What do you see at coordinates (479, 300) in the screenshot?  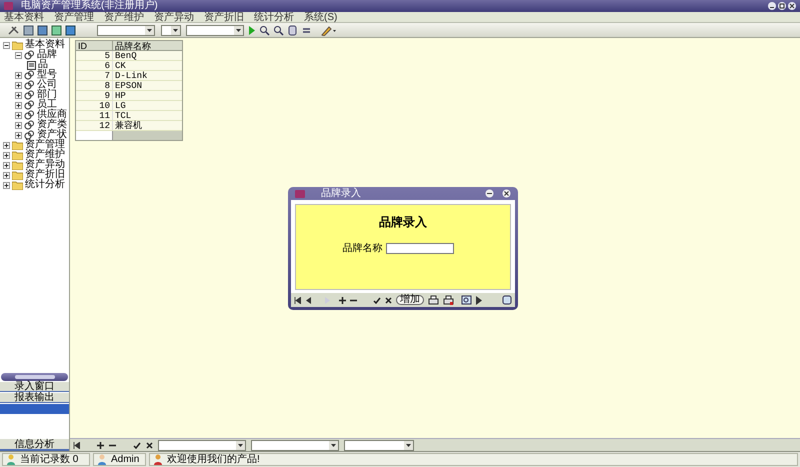 I see `play-icon` at bounding box center [479, 300].